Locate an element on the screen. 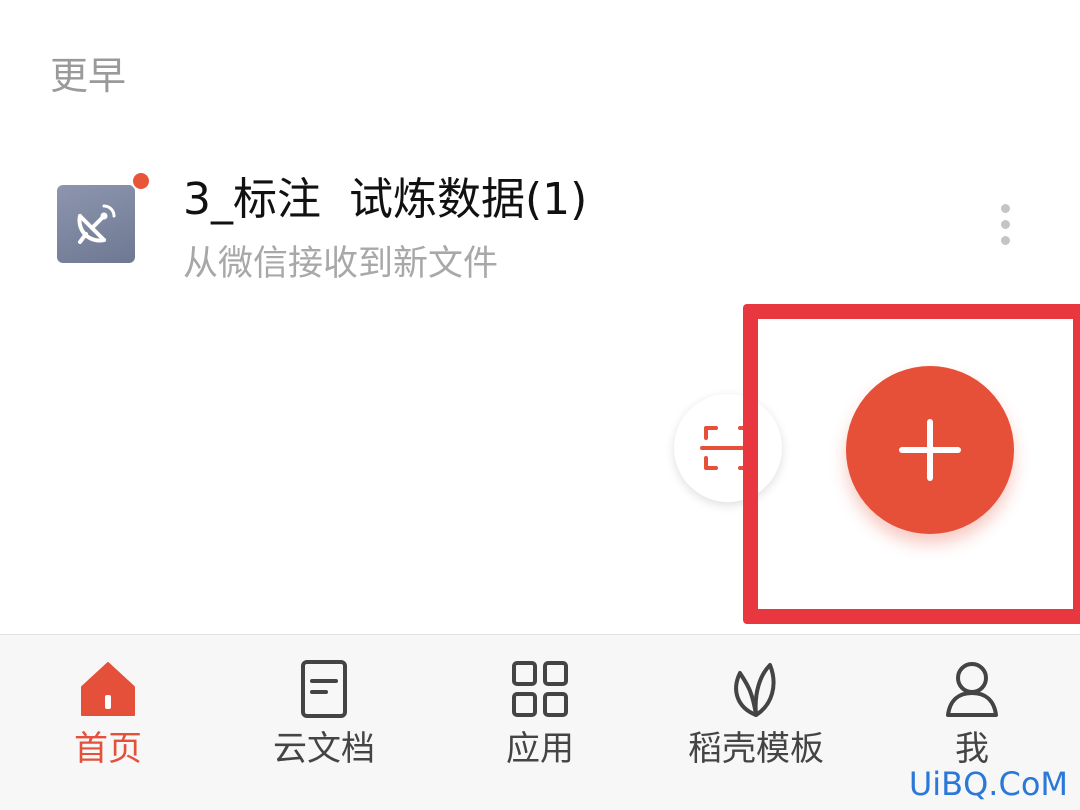  tab-templates-label: 稻壳模板 is located at coordinates (756, 749).